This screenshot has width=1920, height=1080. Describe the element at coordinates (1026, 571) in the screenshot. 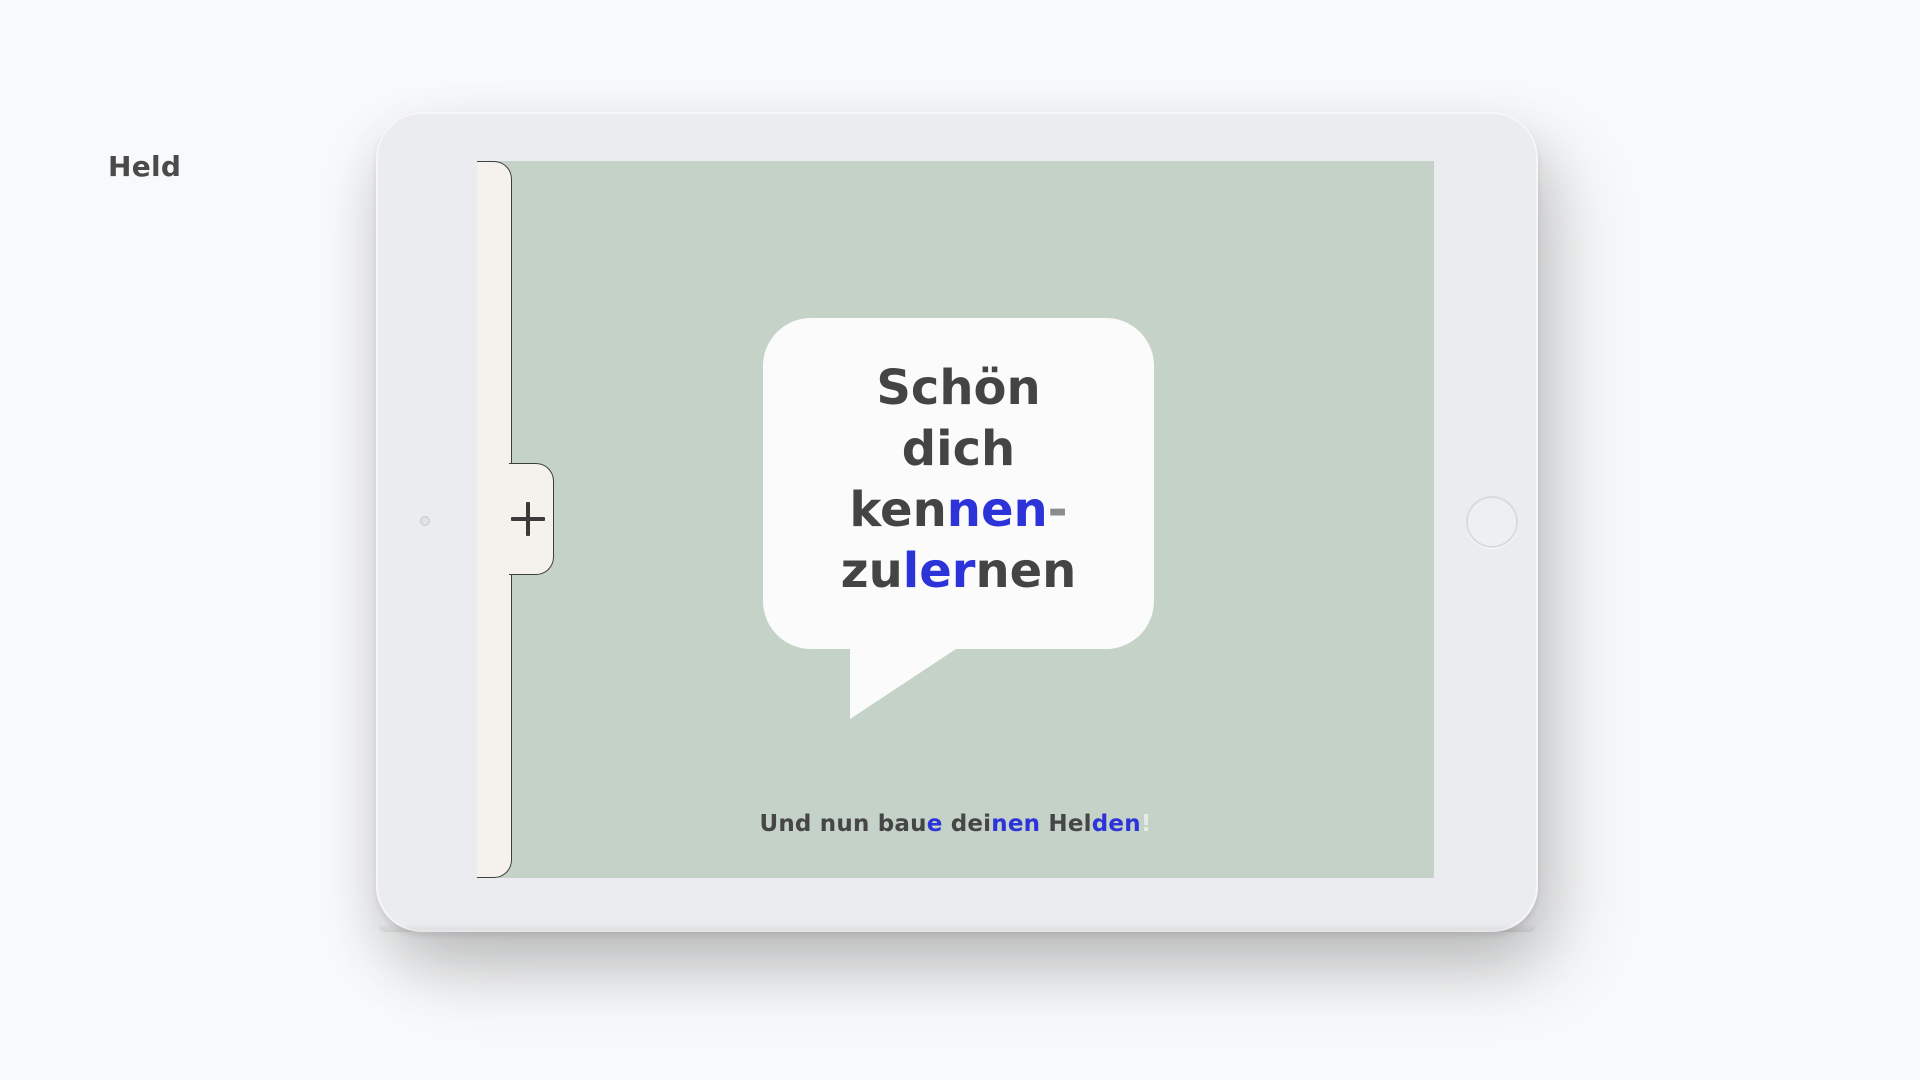

I see `syllable: nen` at that location.